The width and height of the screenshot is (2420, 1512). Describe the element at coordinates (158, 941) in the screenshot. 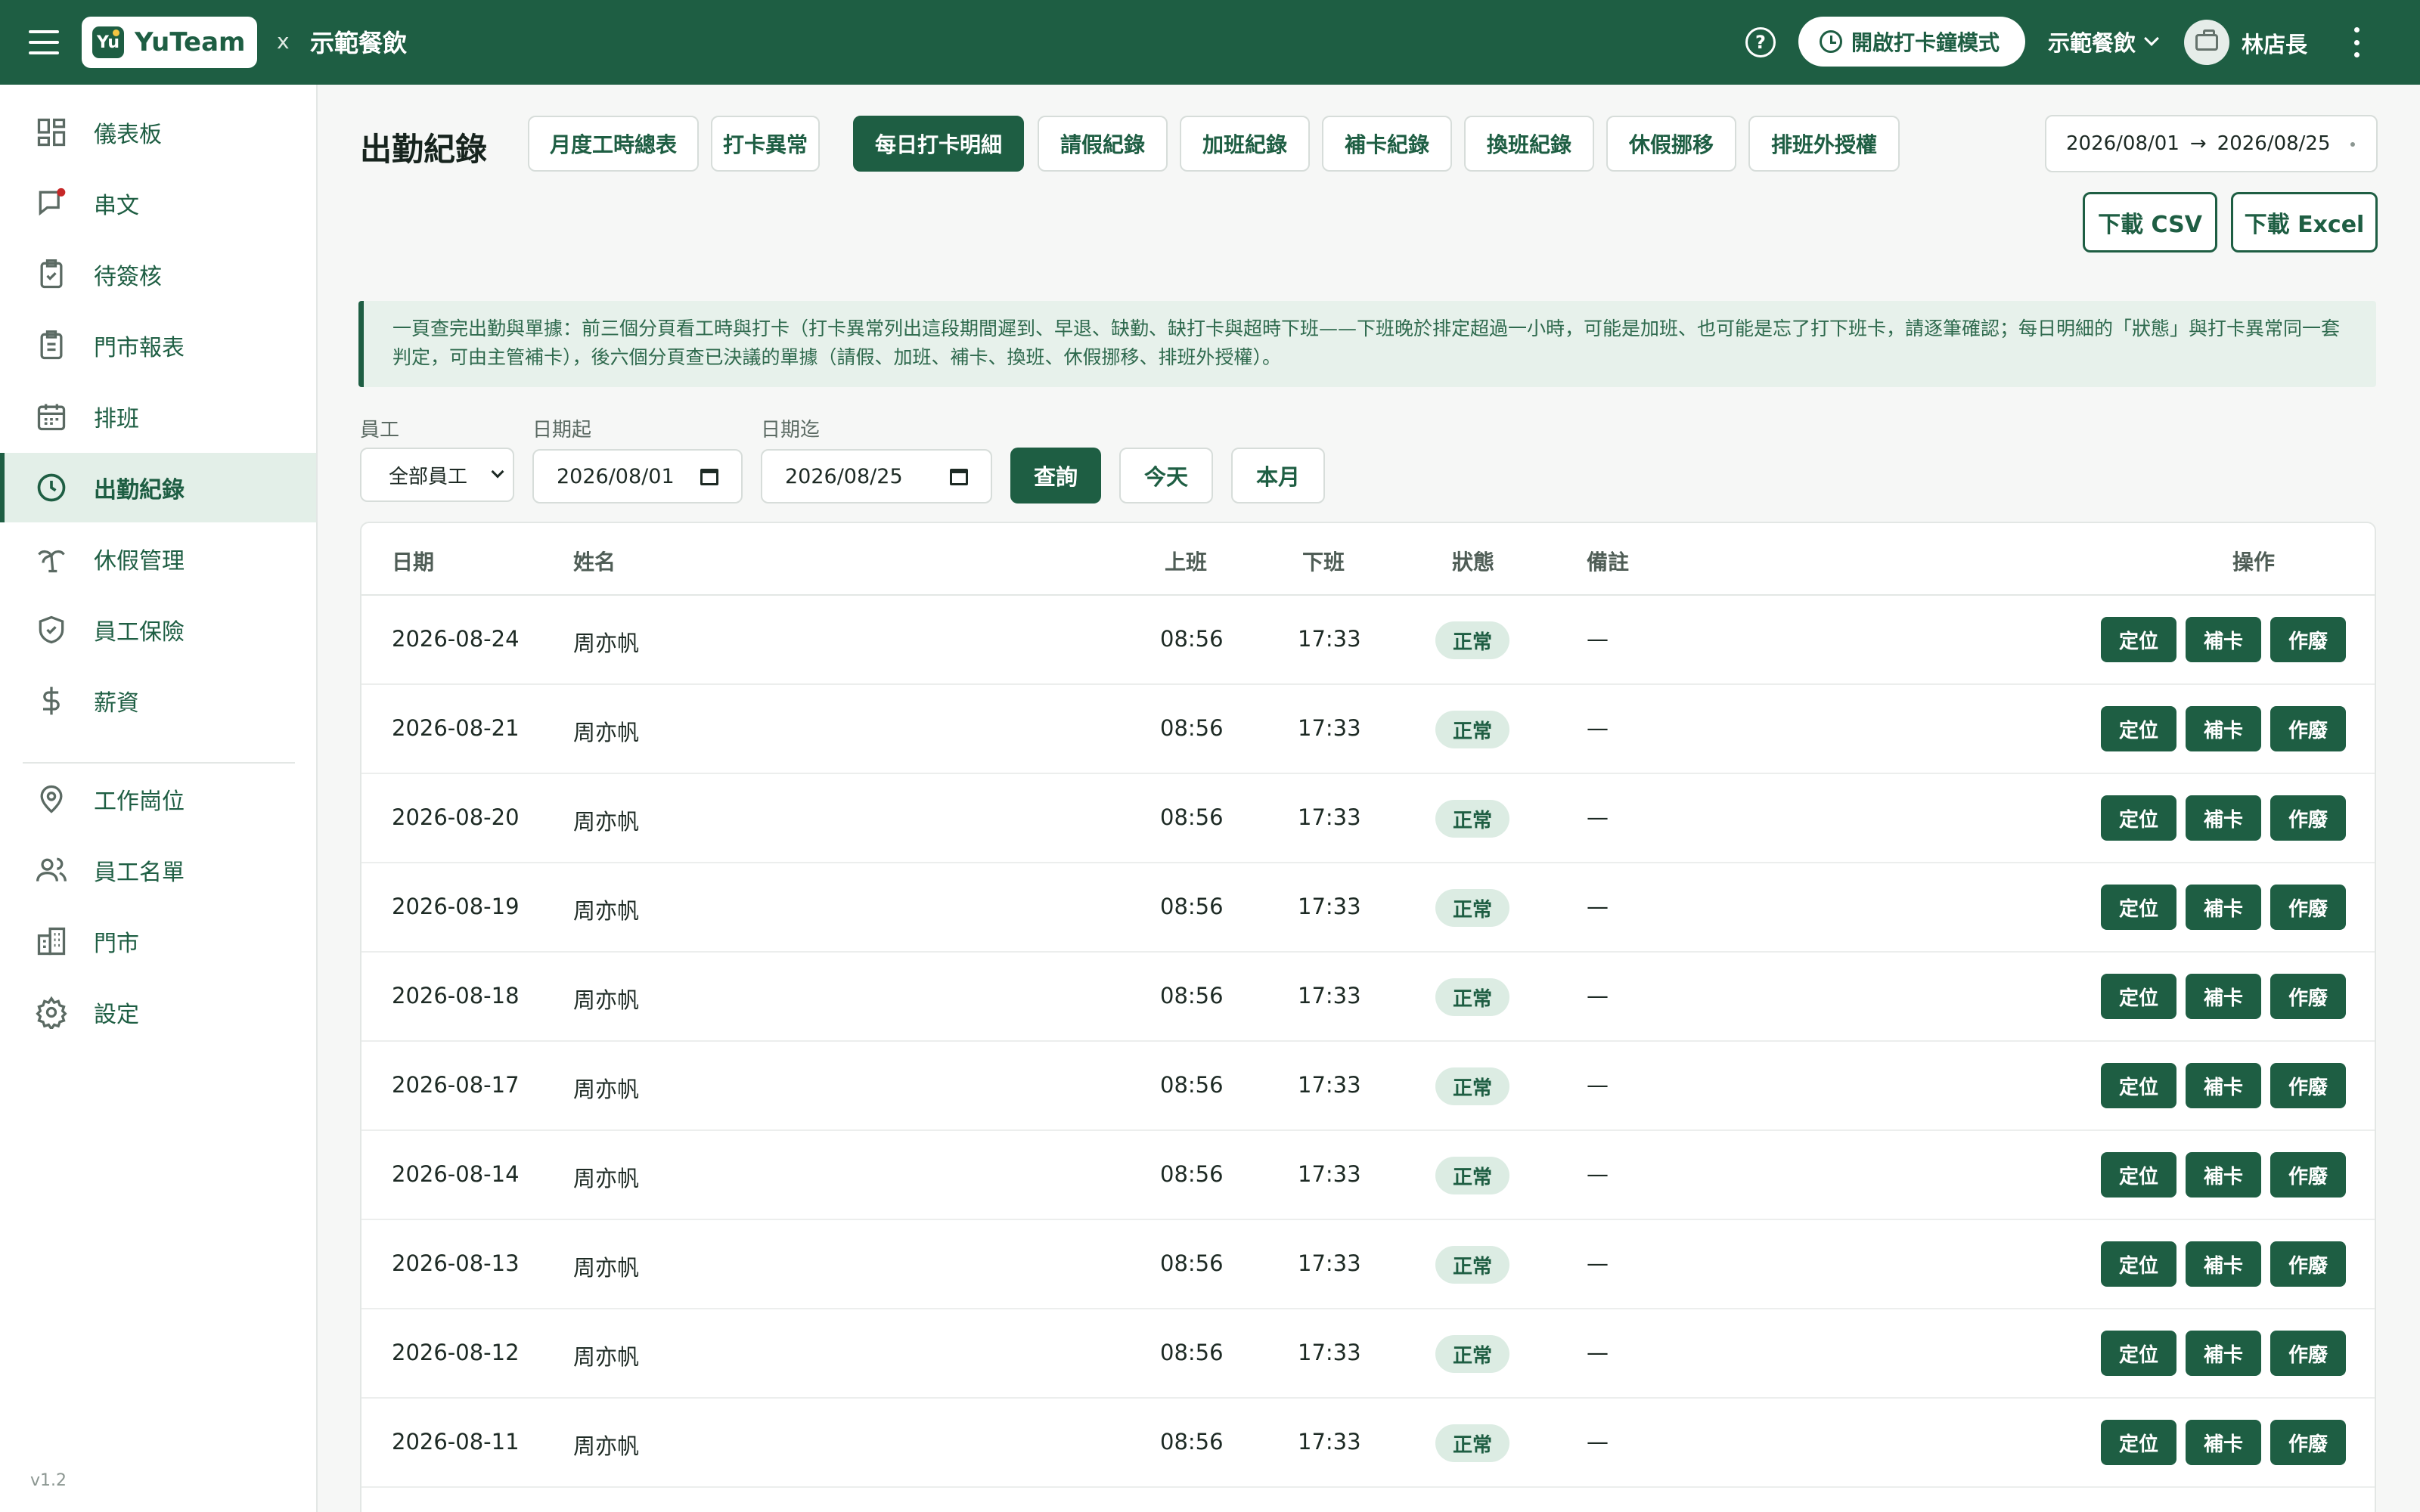

I see `sidebar-item-stores: 門市` at that location.